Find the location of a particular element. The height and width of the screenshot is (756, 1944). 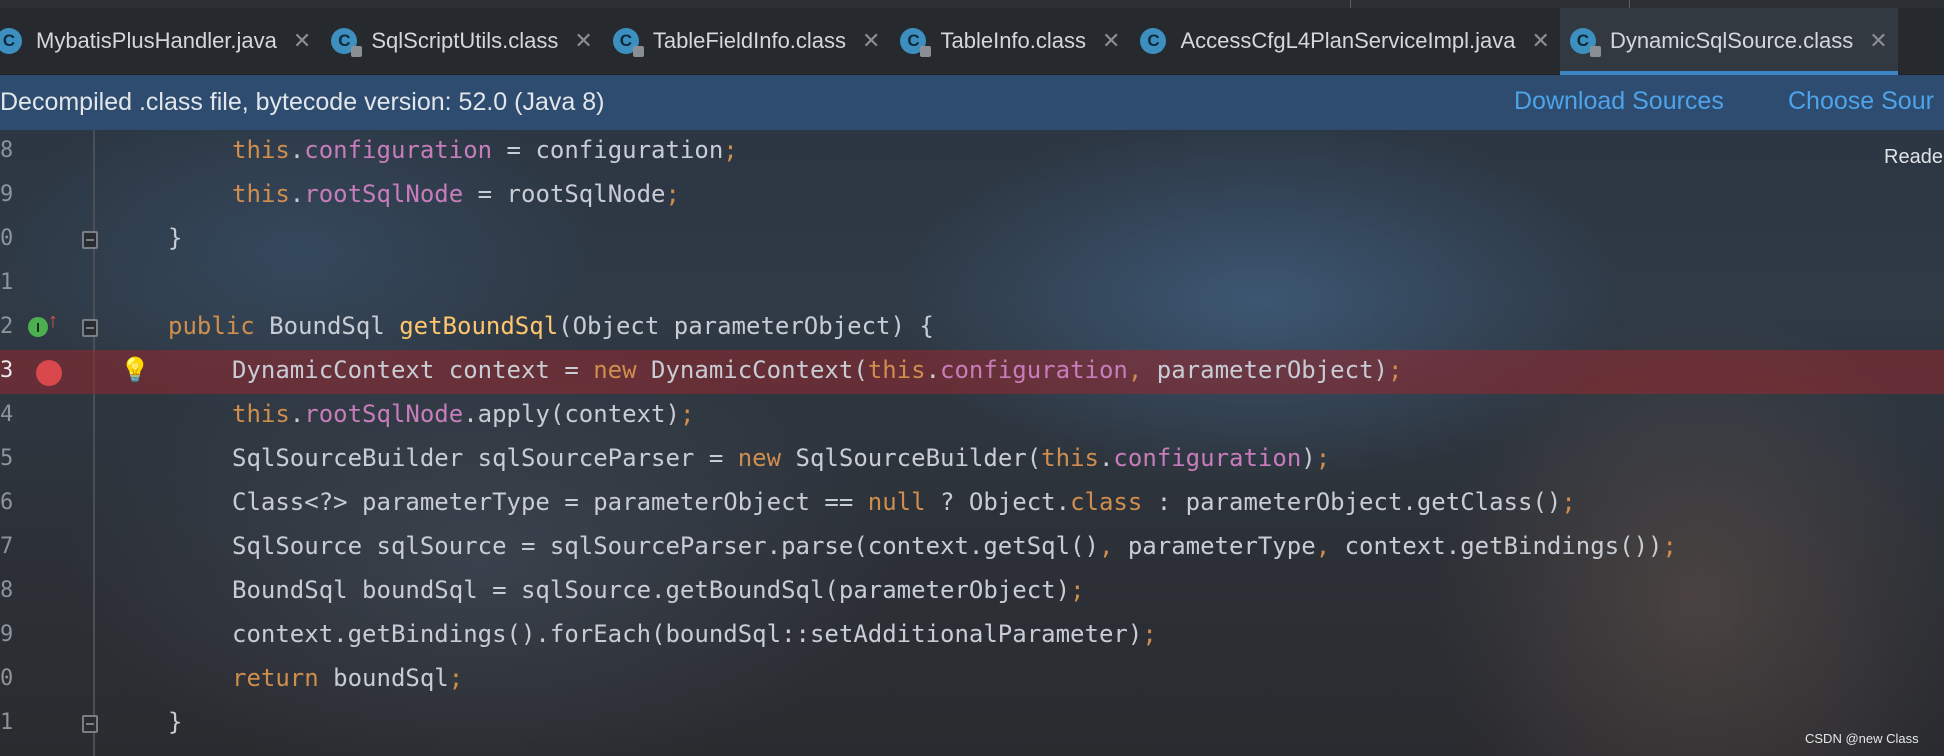

code-token: = rootSqlNode is located at coordinates (564, 194).